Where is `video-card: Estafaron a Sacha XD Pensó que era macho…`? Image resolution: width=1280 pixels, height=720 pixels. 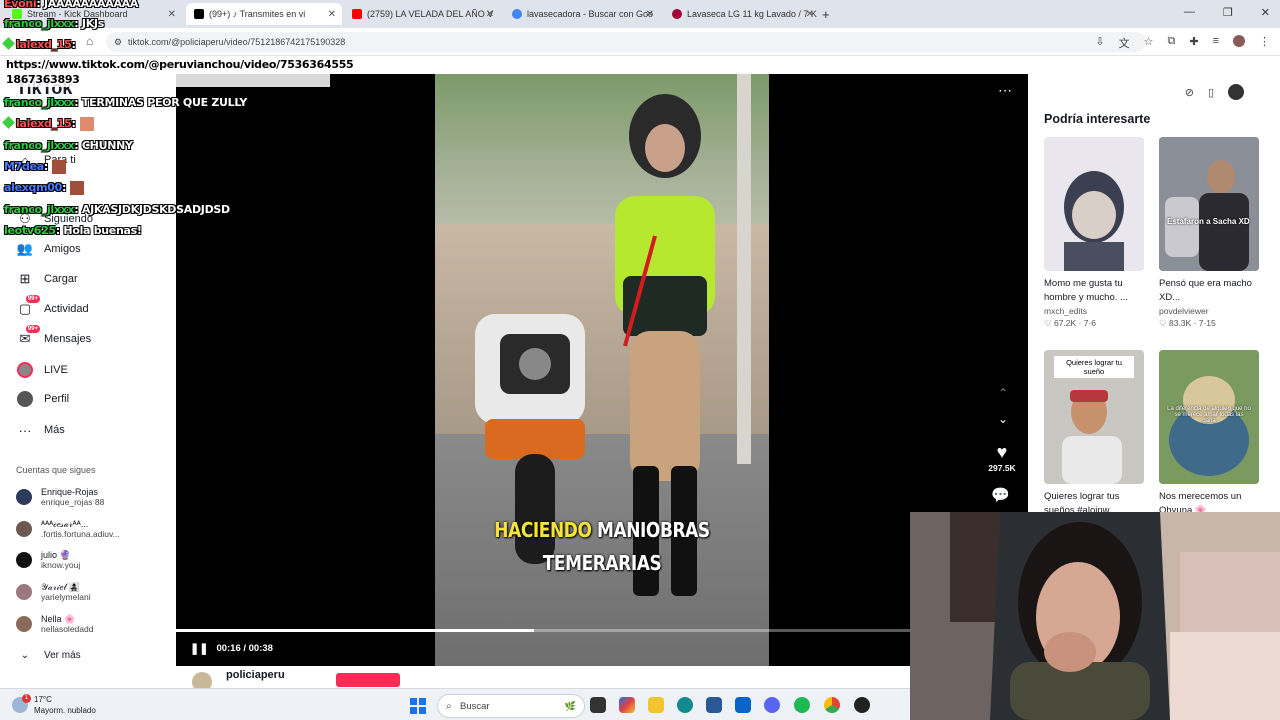 video-card: Estafaron a Sacha XD Pensó que era macho… is located at coordinates (1209, 233).